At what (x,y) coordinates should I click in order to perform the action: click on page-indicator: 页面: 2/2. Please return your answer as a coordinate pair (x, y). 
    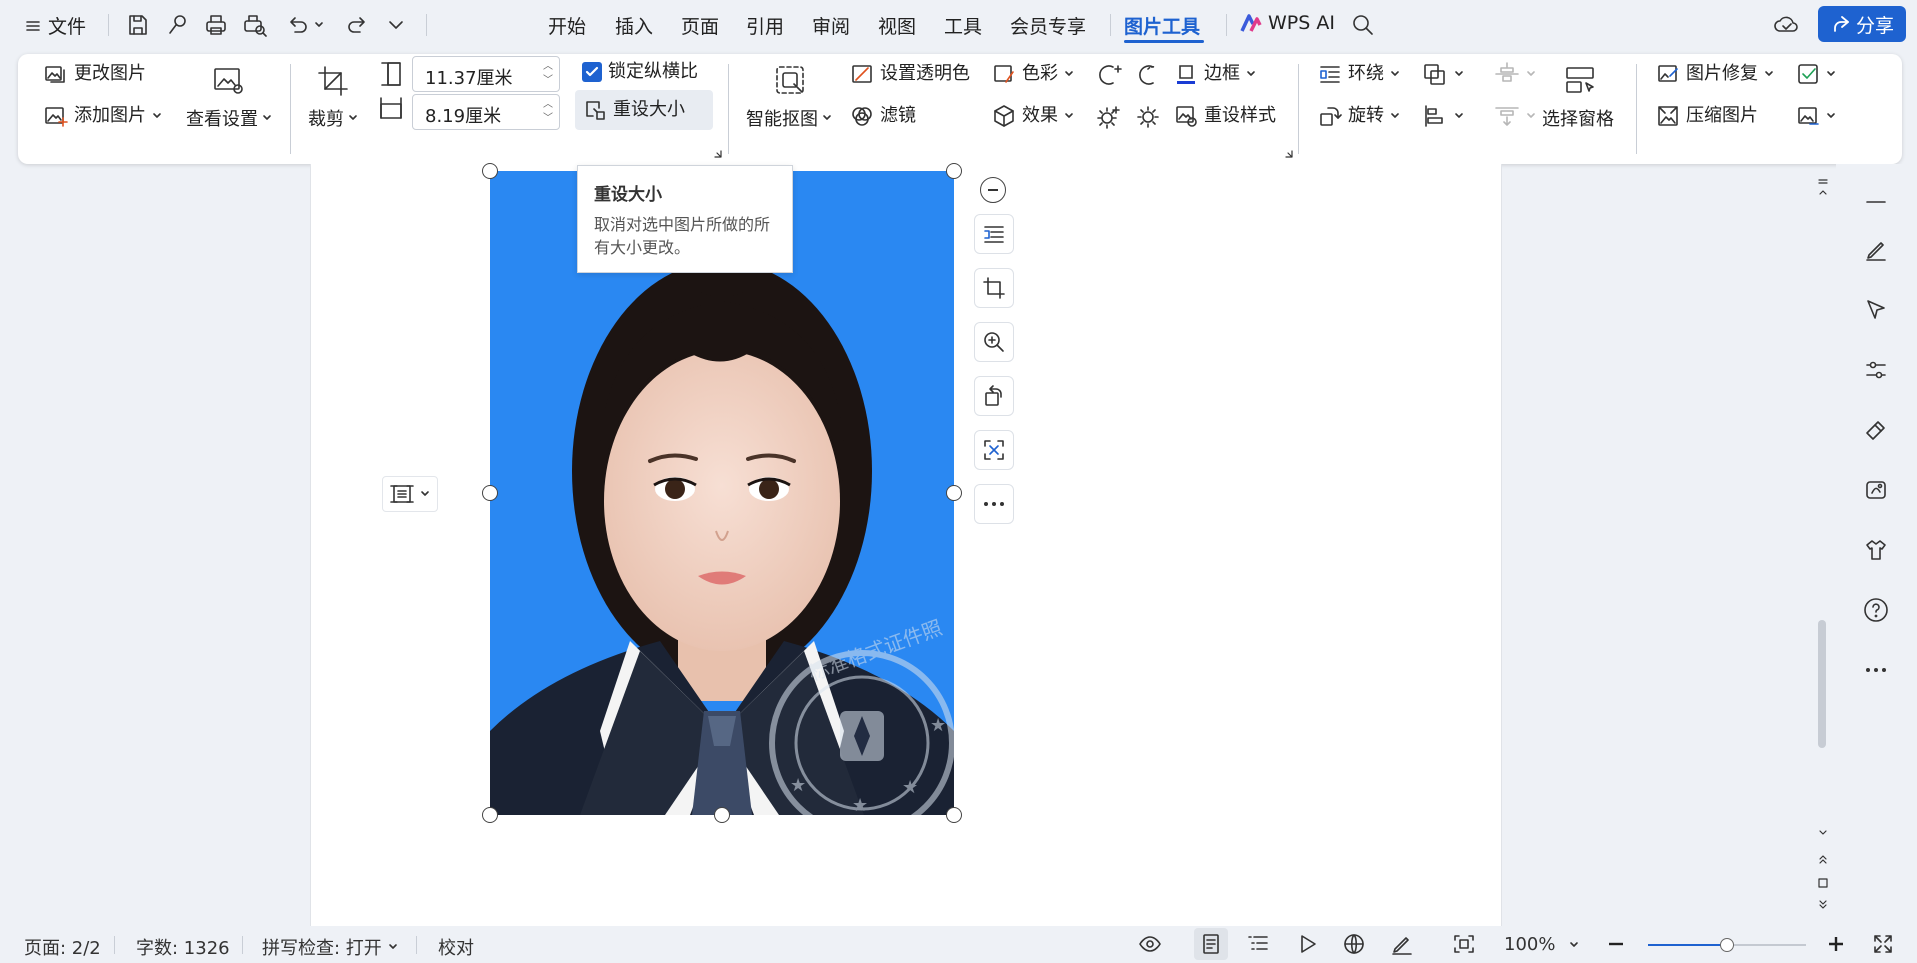
    Looking at the image, I should click on (62, 947).